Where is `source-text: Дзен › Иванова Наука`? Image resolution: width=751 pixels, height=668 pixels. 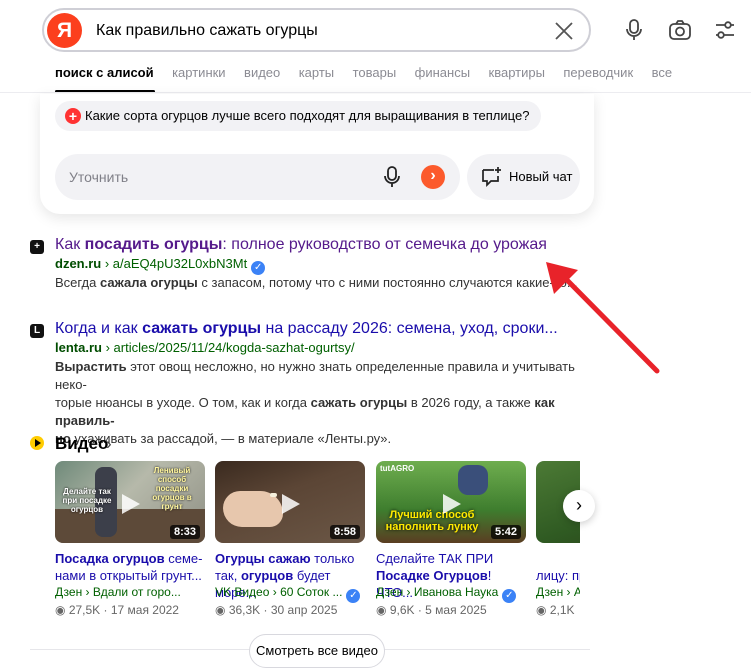
source-text: Дзен › Иванова Наука is located at coordinates (437, 592).